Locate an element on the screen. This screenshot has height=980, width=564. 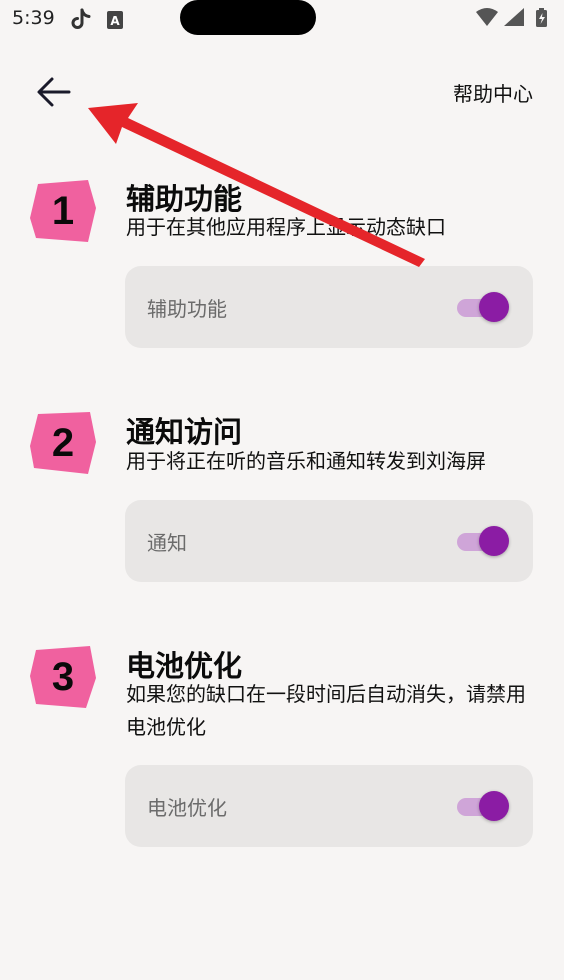
battery-optimization-toggle-card: 电池优化 is located at coordinates (329, 806).